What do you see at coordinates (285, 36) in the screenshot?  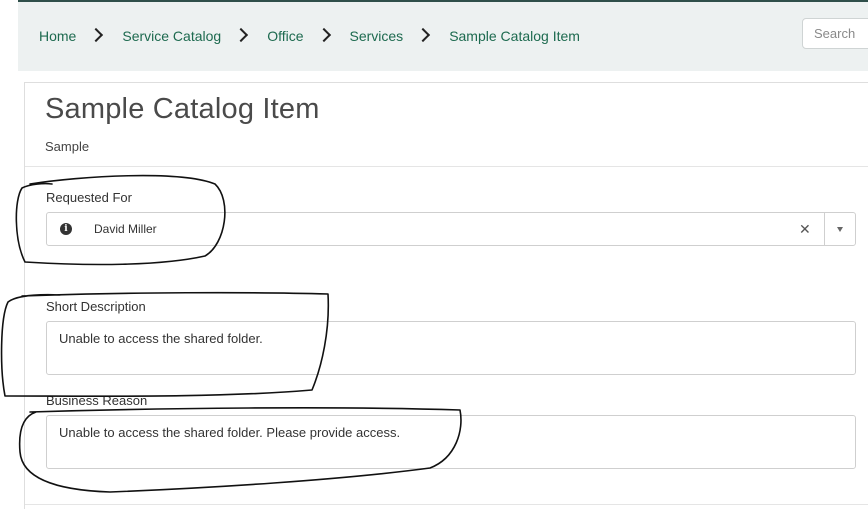 I see `breadcrumb-office: Office` at bounding box center [285, 36].